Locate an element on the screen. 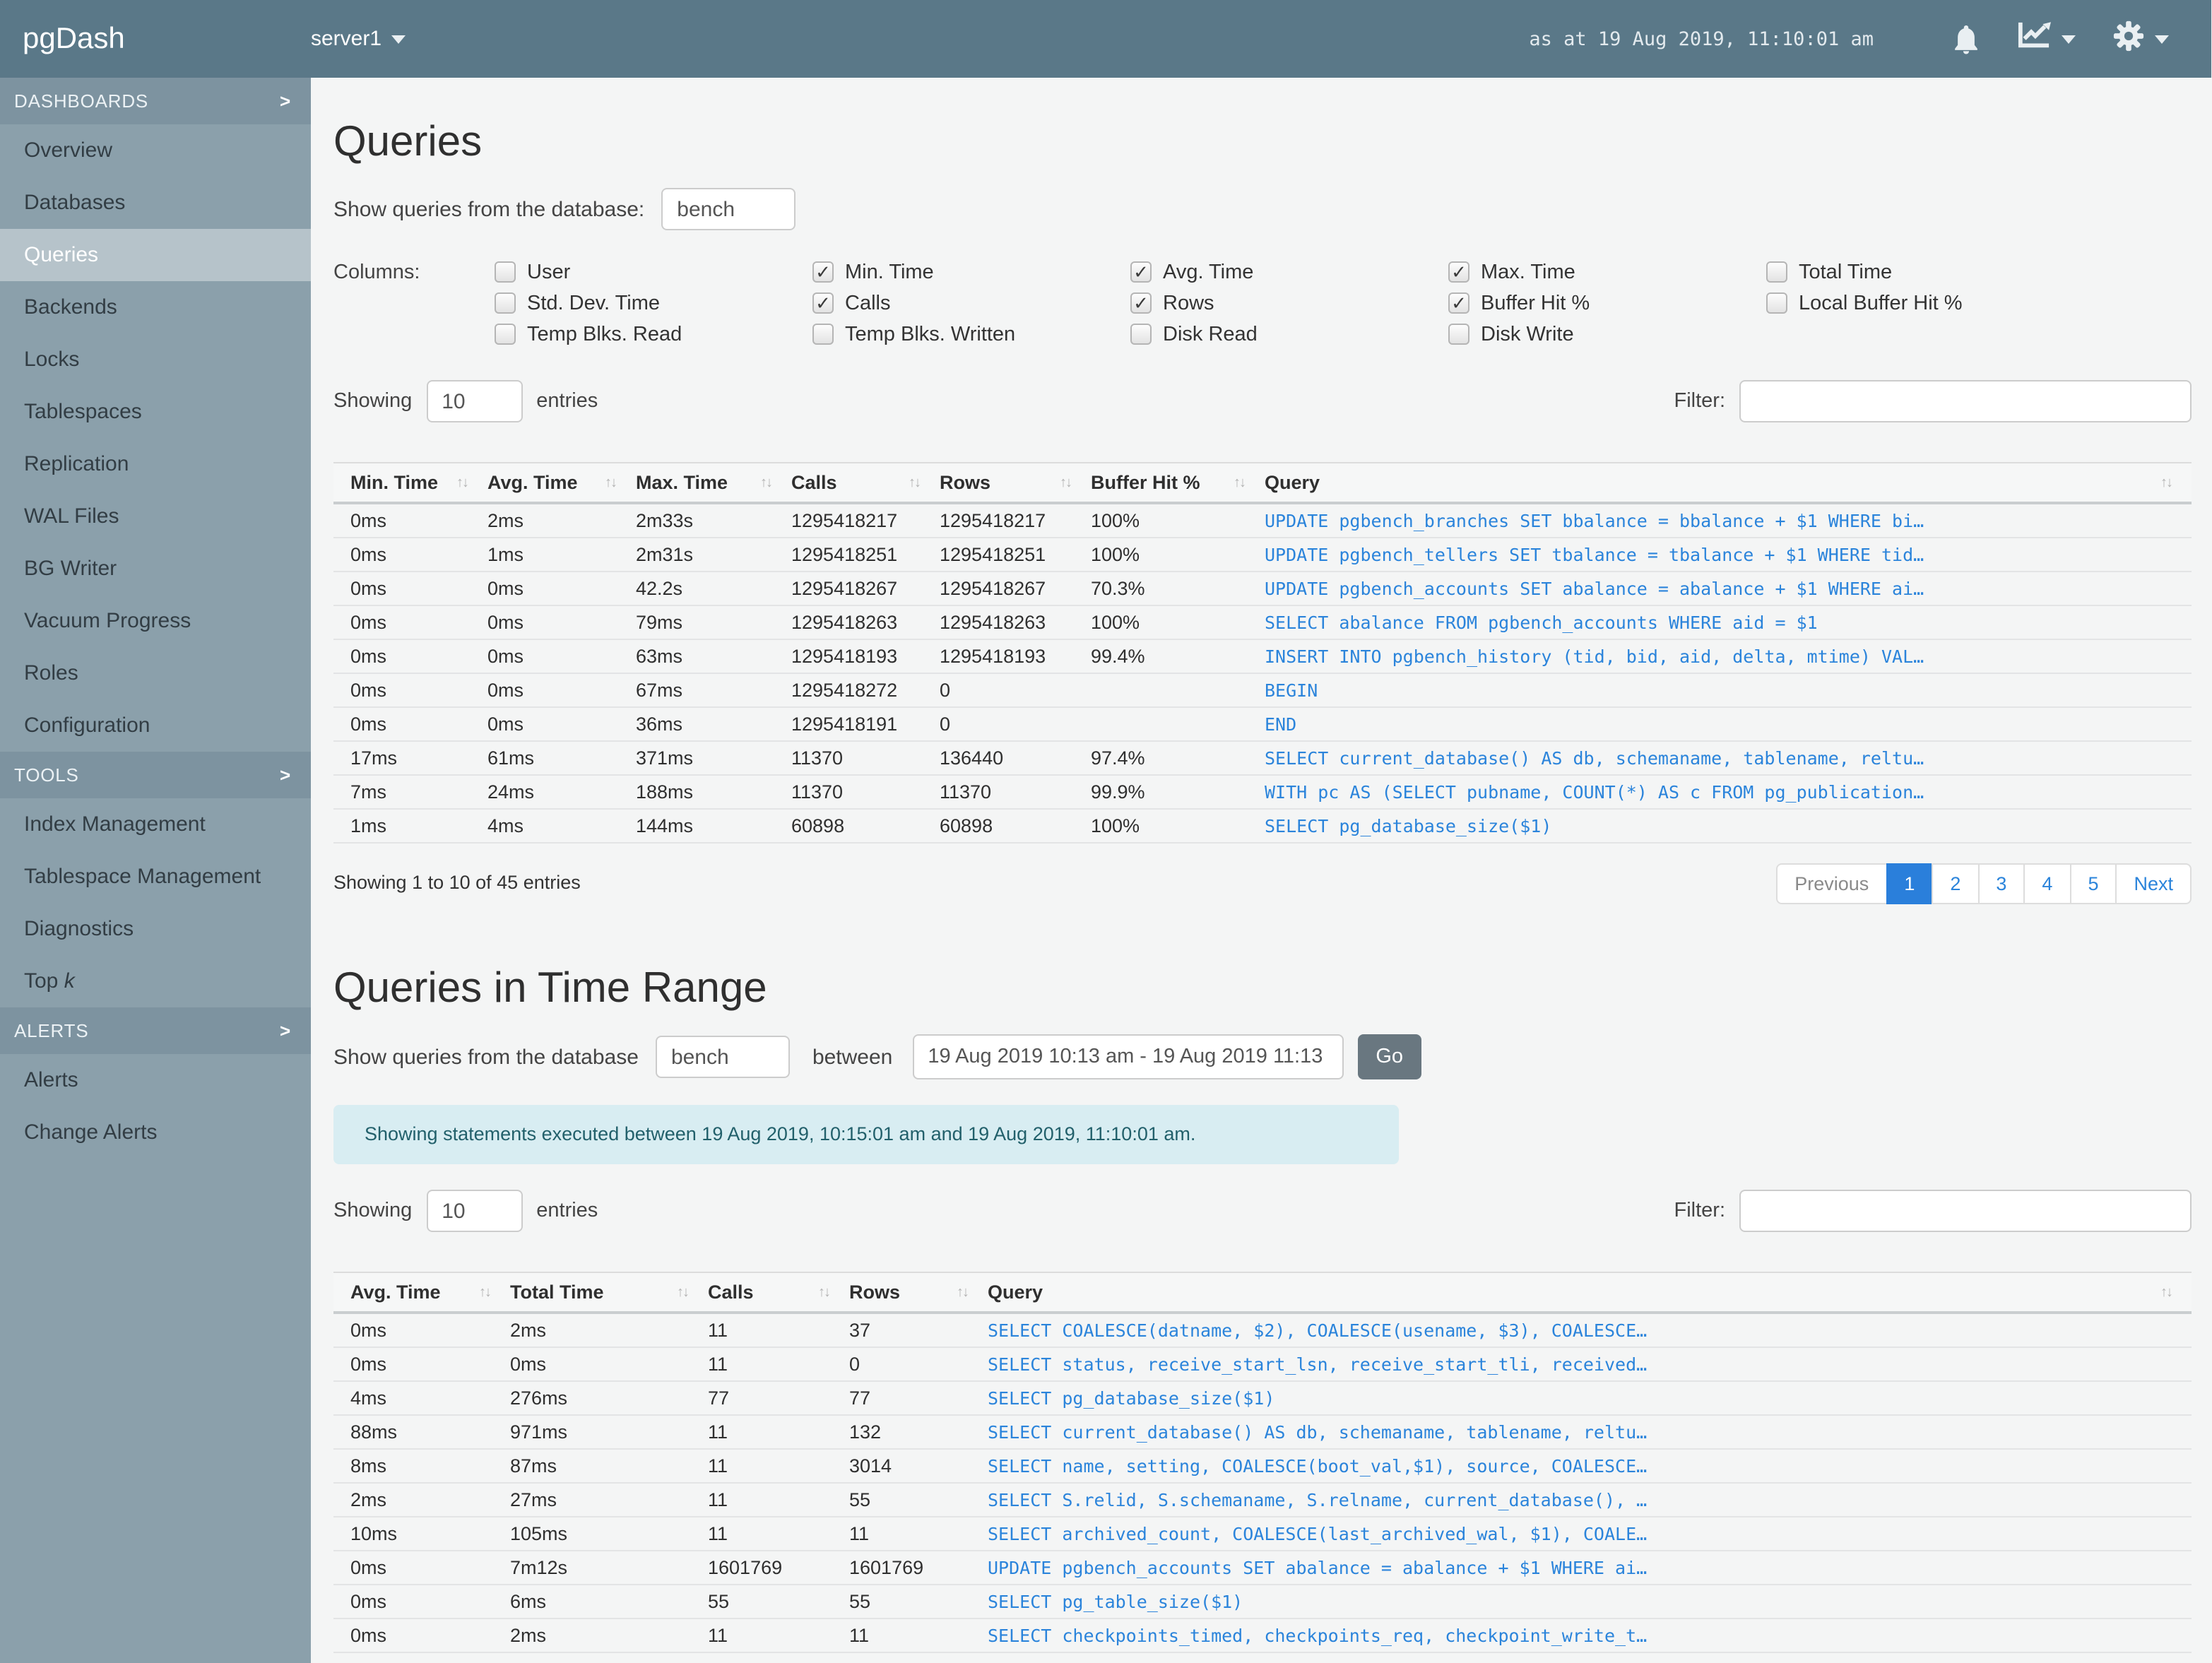 Image resolution: width=2212 pixels, height=1663 pixels. go-button: Go is located at coordinates (1389, 1057).